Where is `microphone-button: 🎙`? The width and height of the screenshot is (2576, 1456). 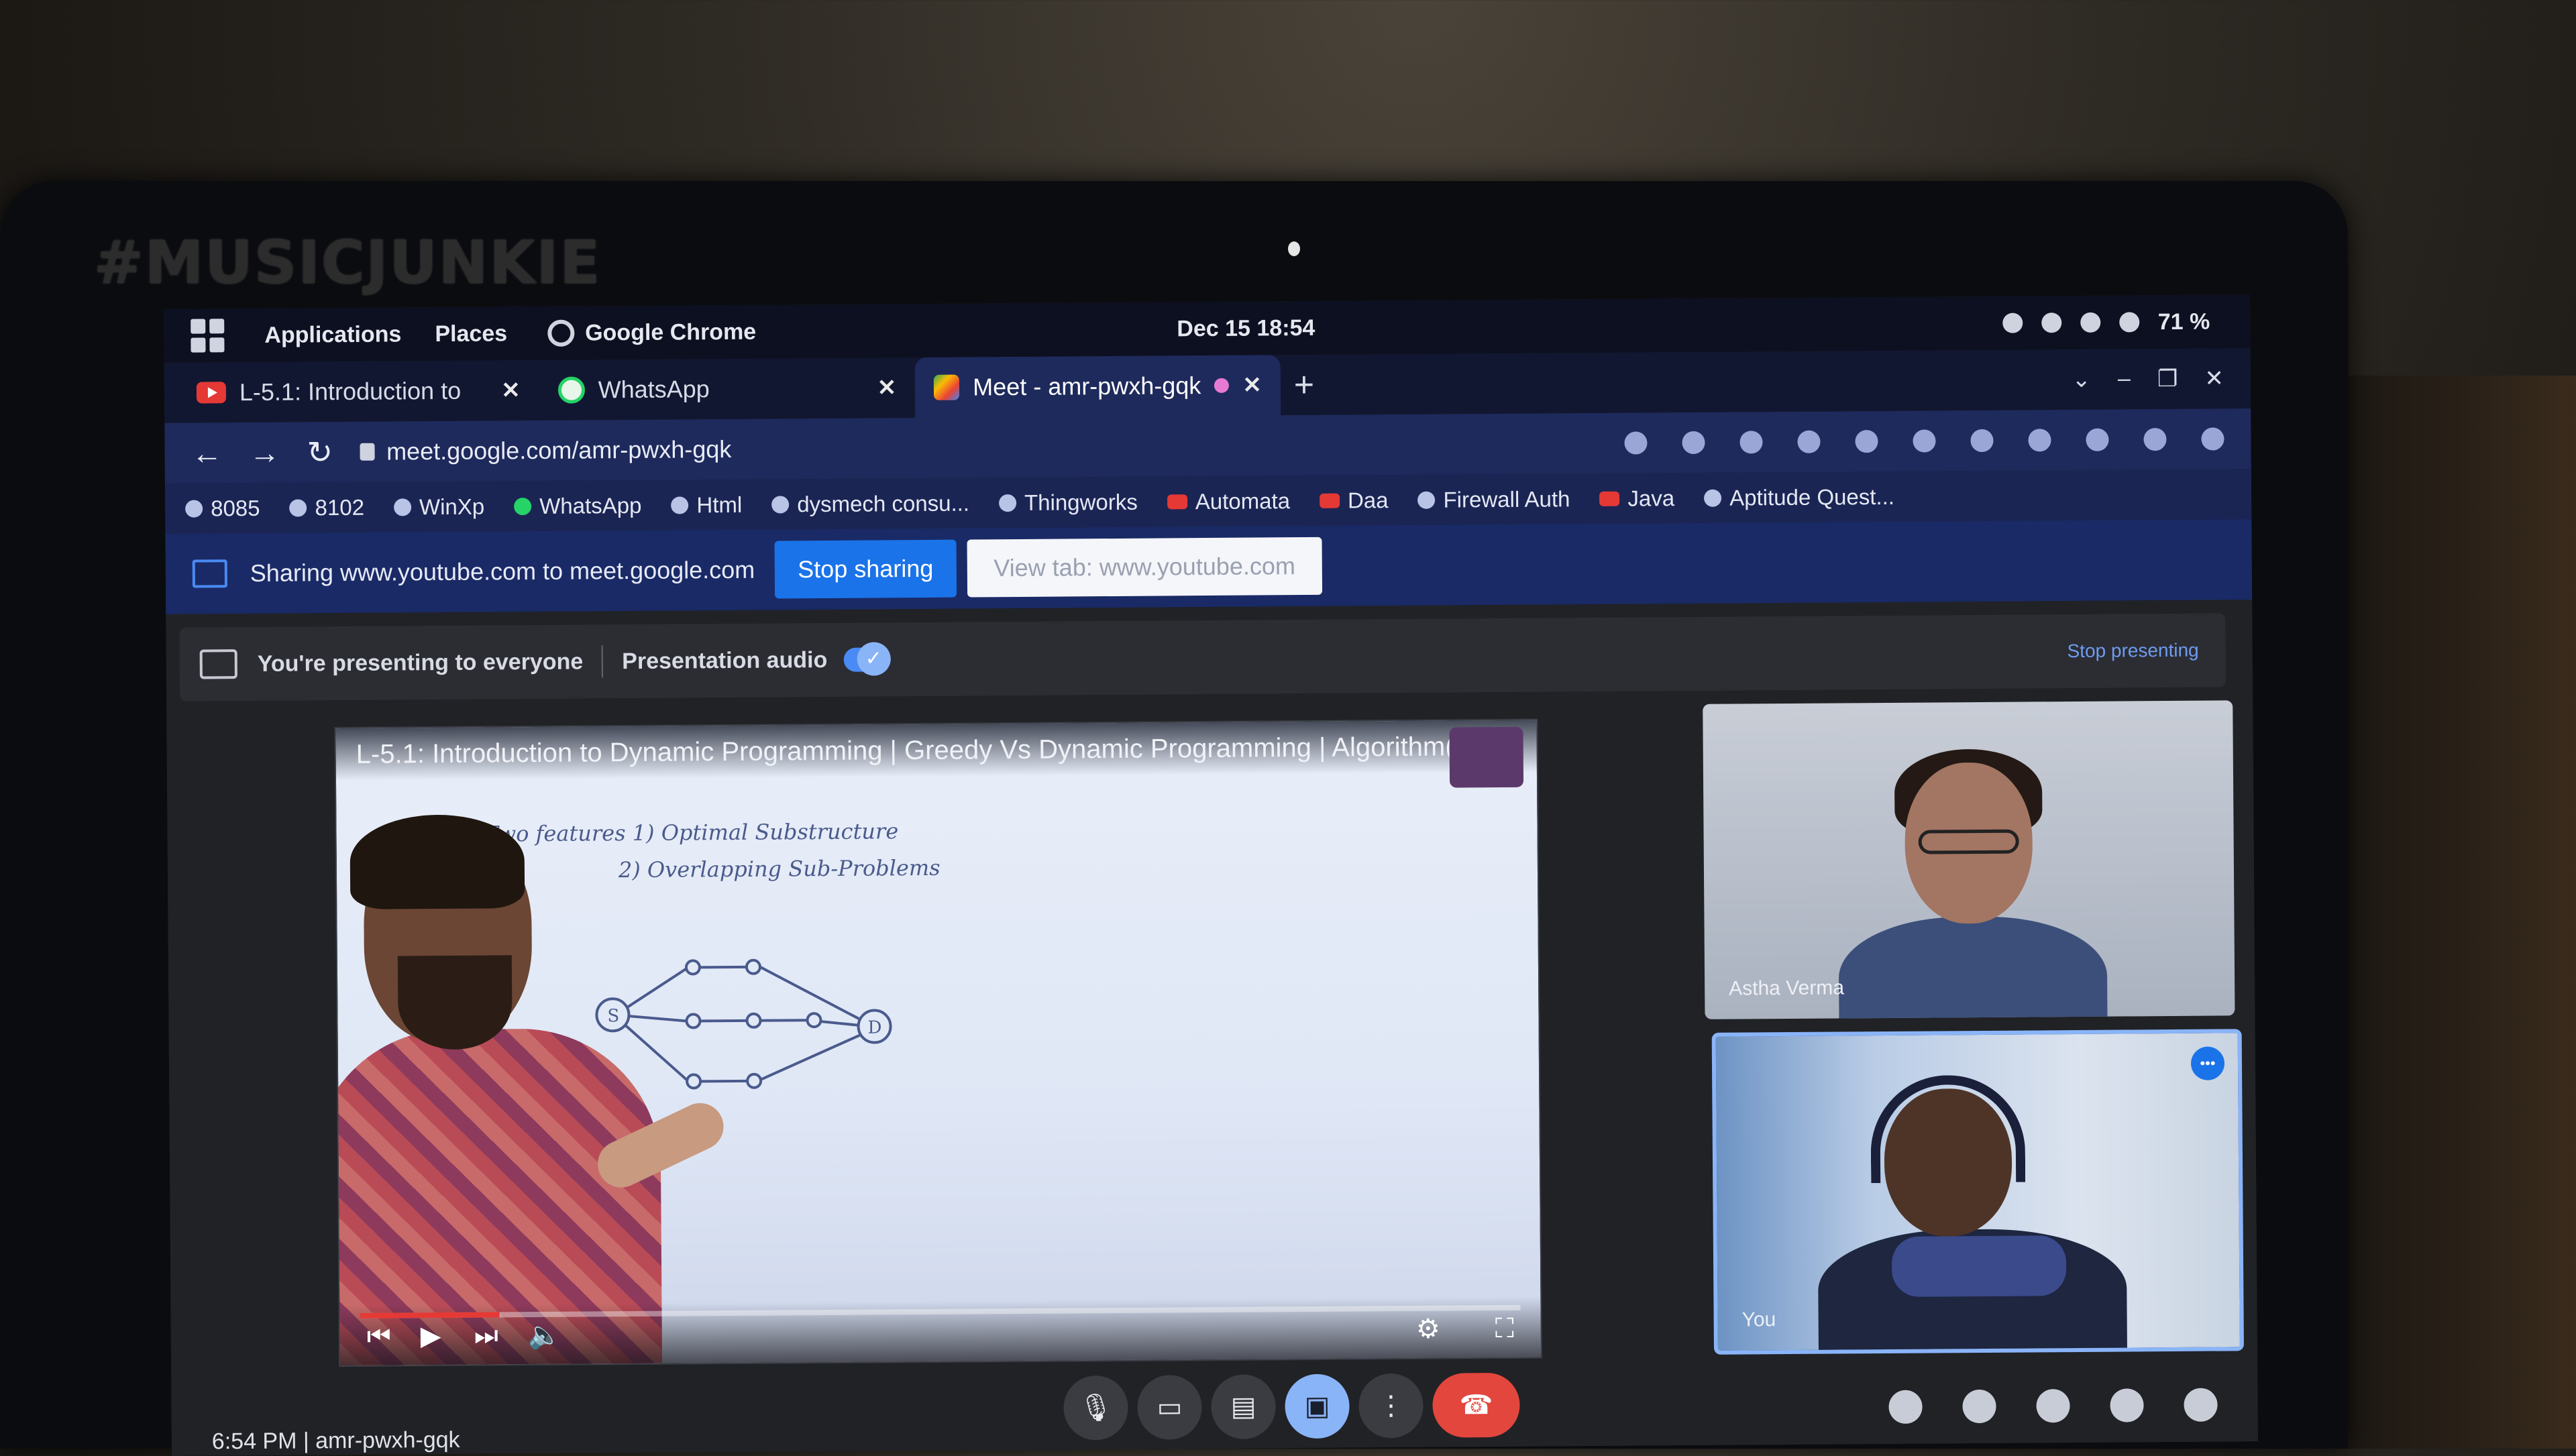 microphone-button: 🎙 is located at coordinates (1095, 1408).